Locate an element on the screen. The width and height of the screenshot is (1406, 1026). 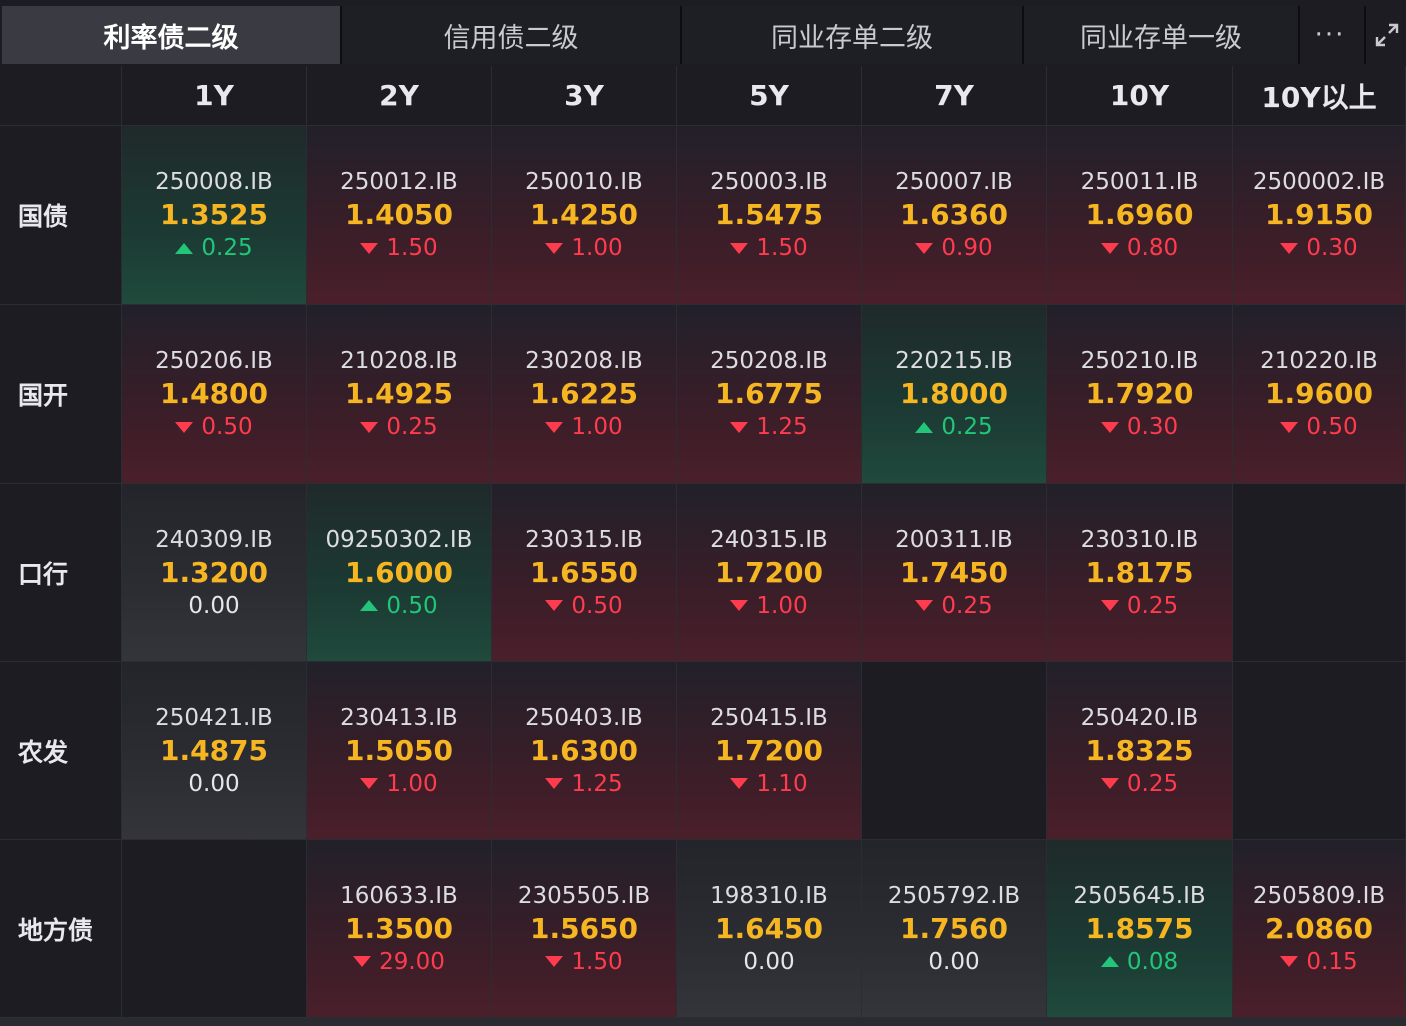
bond-cell: 230315.IB 1.6550 0.50 is located at coordinates (584, 573).